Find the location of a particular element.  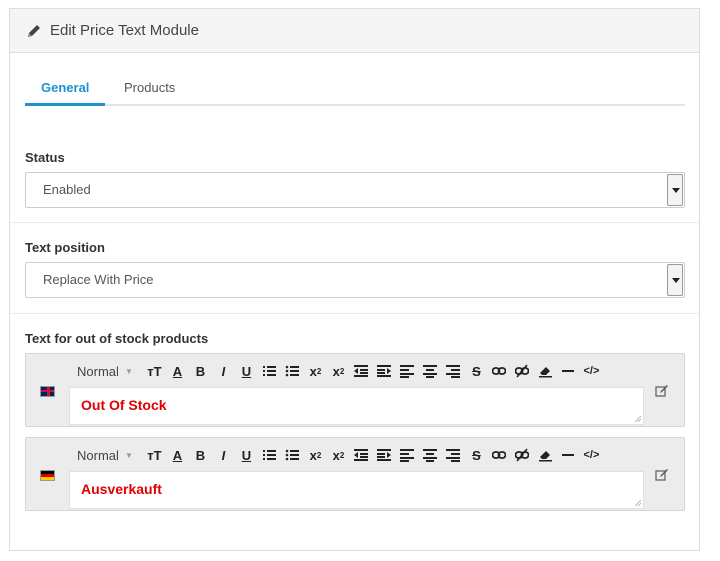

status-select: Enabled is located at coordinates (355, 190).